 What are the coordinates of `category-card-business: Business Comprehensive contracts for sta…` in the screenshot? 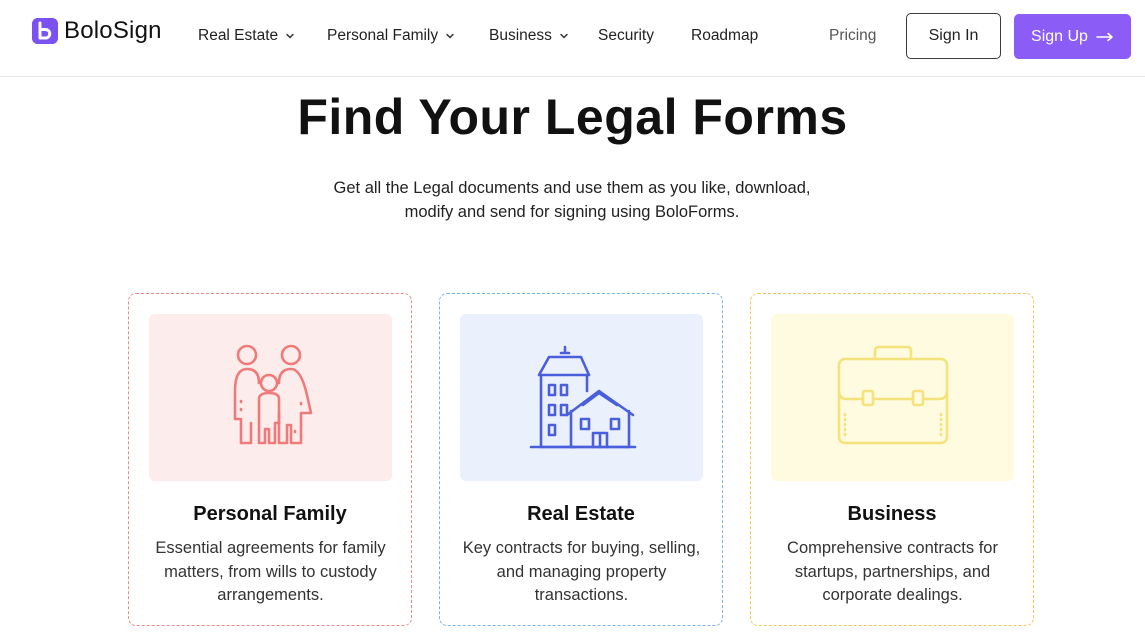 It's located at (892, 459).